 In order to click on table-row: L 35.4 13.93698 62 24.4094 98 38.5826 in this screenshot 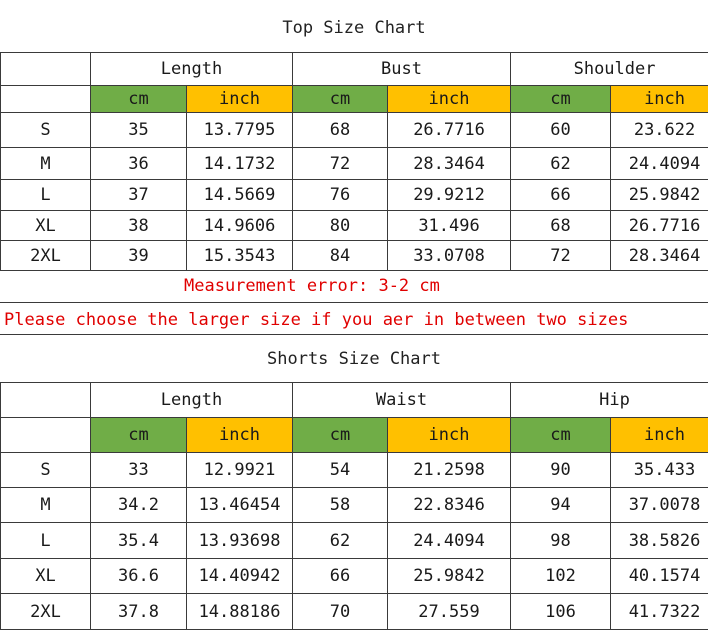, I will do `click(354, 541)`.